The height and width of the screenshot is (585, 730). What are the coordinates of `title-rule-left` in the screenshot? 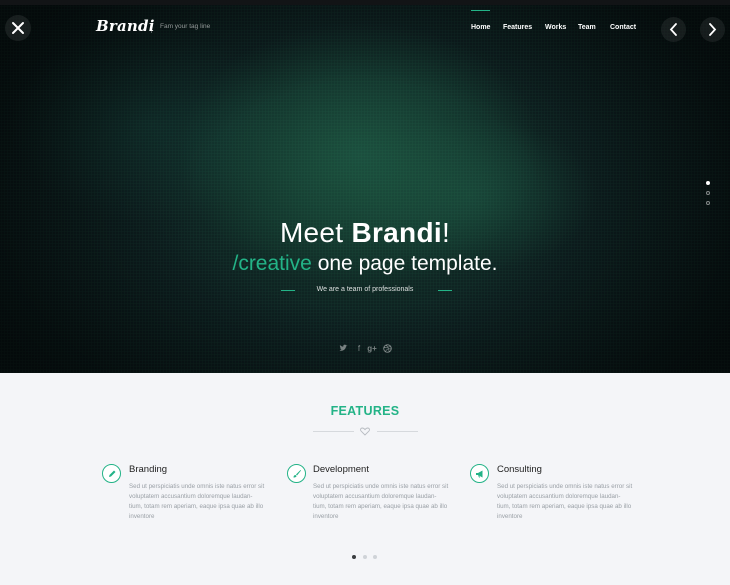 It's located at (333, 431).